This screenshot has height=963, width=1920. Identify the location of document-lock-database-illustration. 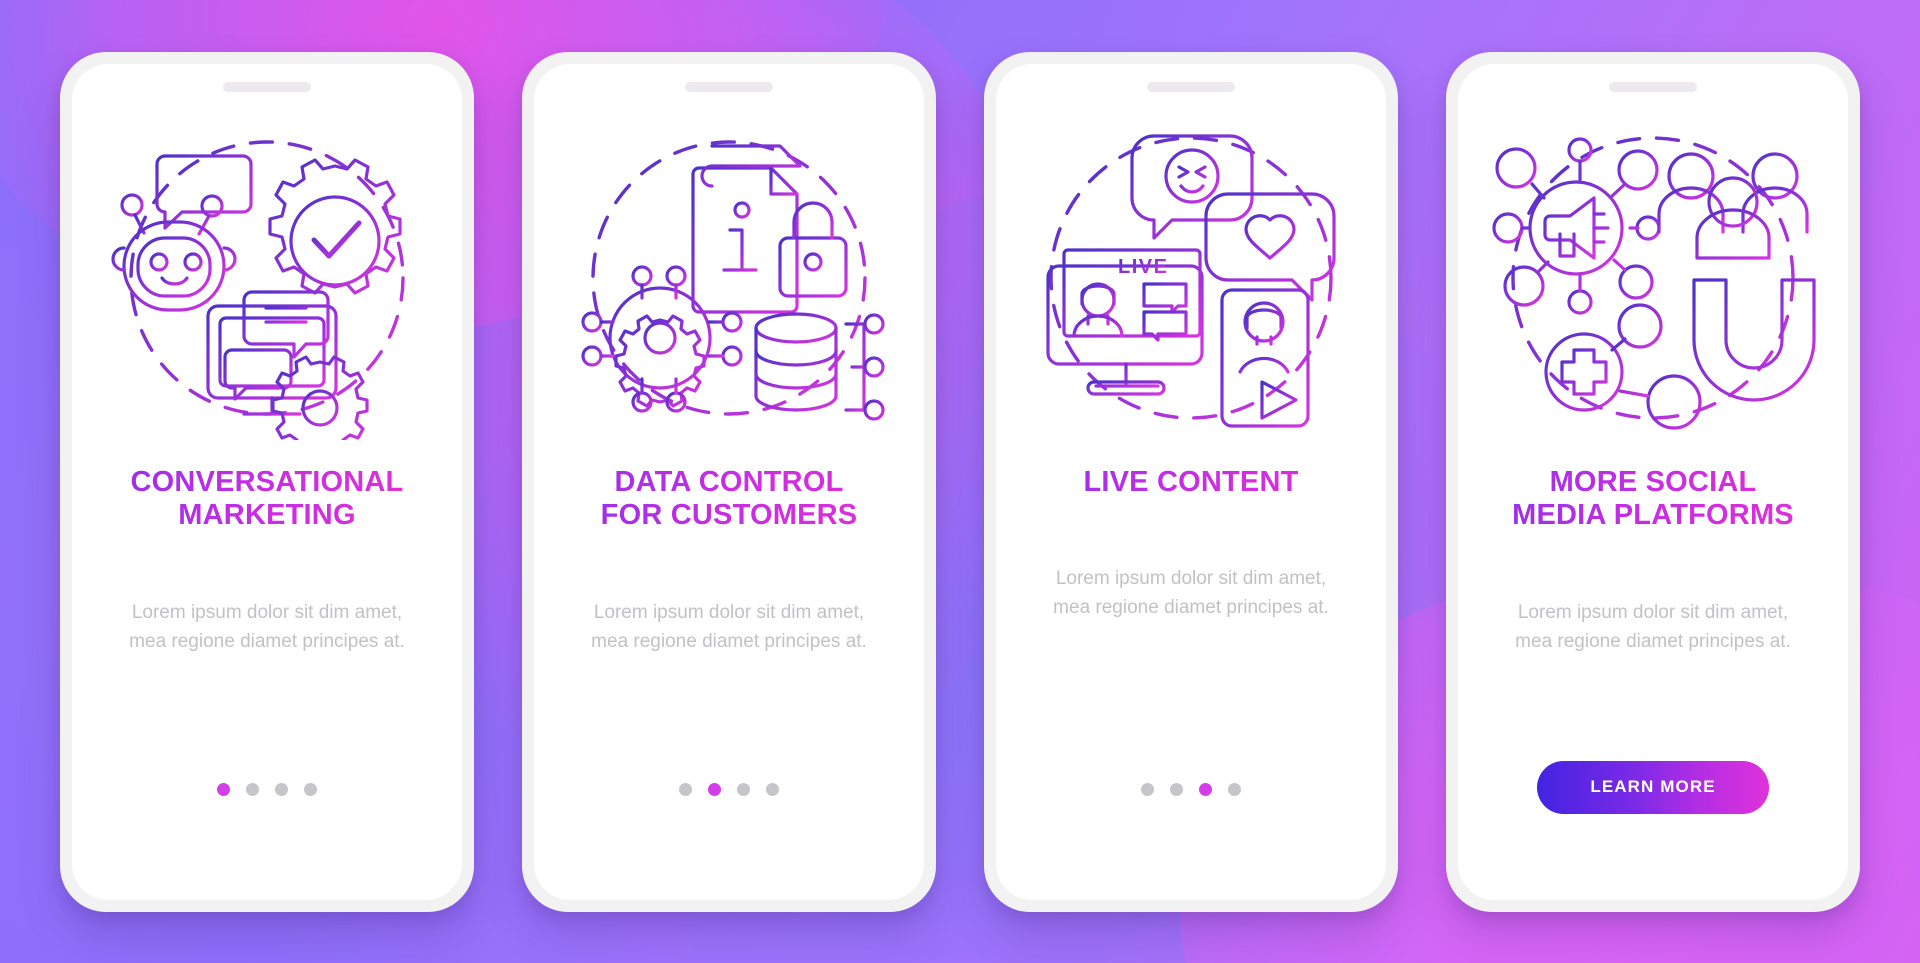
(729, 275).